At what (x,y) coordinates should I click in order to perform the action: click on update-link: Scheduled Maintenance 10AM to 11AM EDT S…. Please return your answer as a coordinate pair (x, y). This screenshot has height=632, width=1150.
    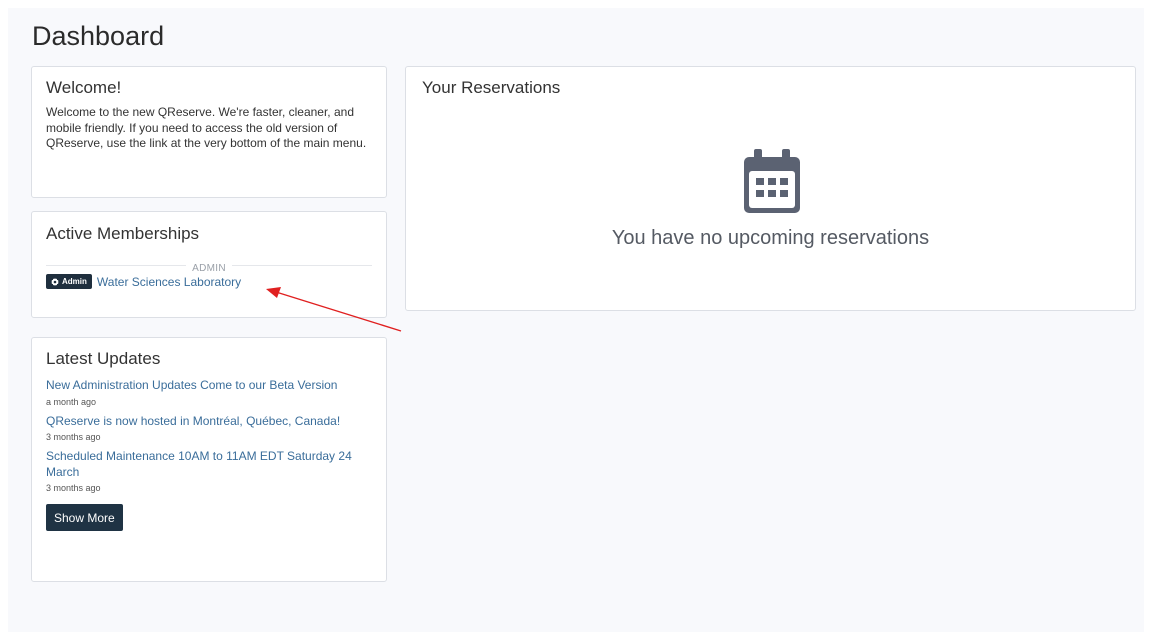
    Looking at the image, I should click on (209, 464).